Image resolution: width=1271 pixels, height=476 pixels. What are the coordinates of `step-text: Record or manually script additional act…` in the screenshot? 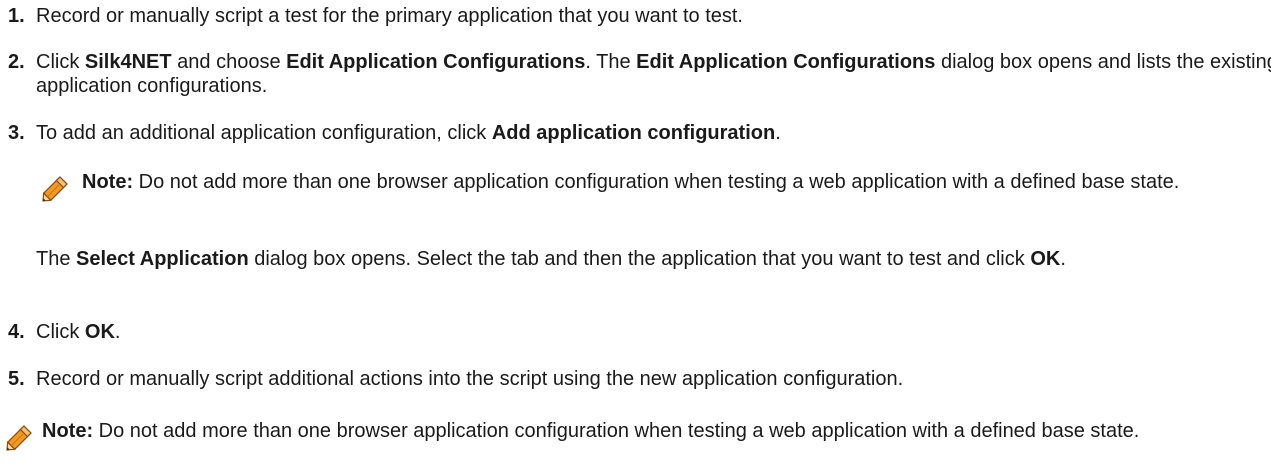 It's located at (470, 379).